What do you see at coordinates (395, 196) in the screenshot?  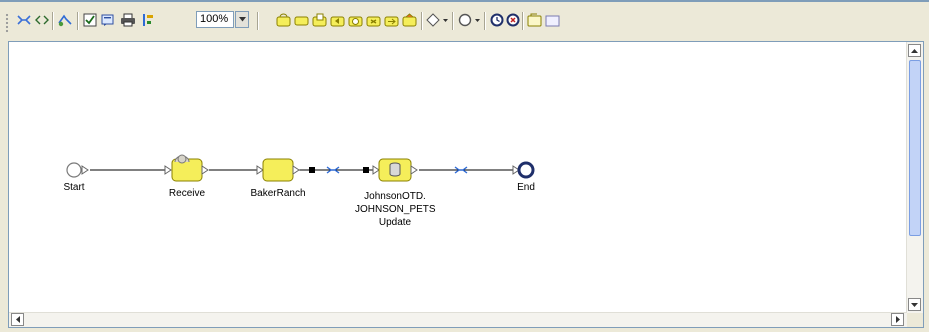 I see `johnsonotd-label-line: JohnsonOTD.` at bounding box center [395, 196].